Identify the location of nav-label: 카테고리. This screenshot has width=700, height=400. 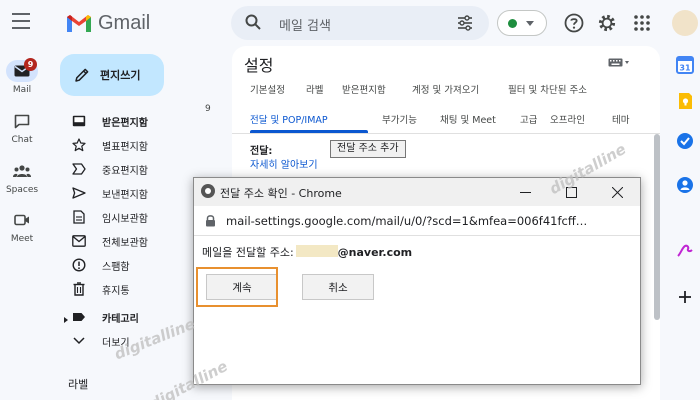
(120, 319).